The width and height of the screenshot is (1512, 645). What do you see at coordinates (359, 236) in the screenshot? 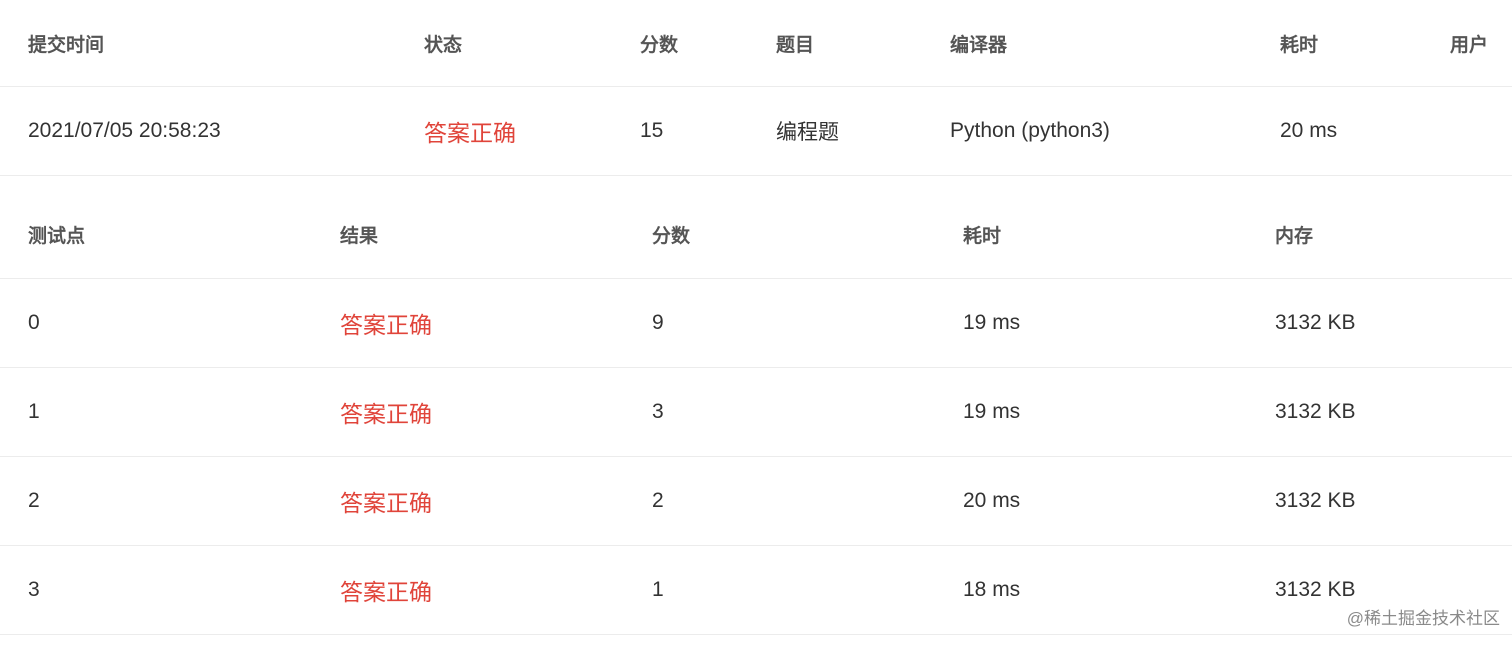
I see `header-result: 结果` at bounding box center [359, 236].